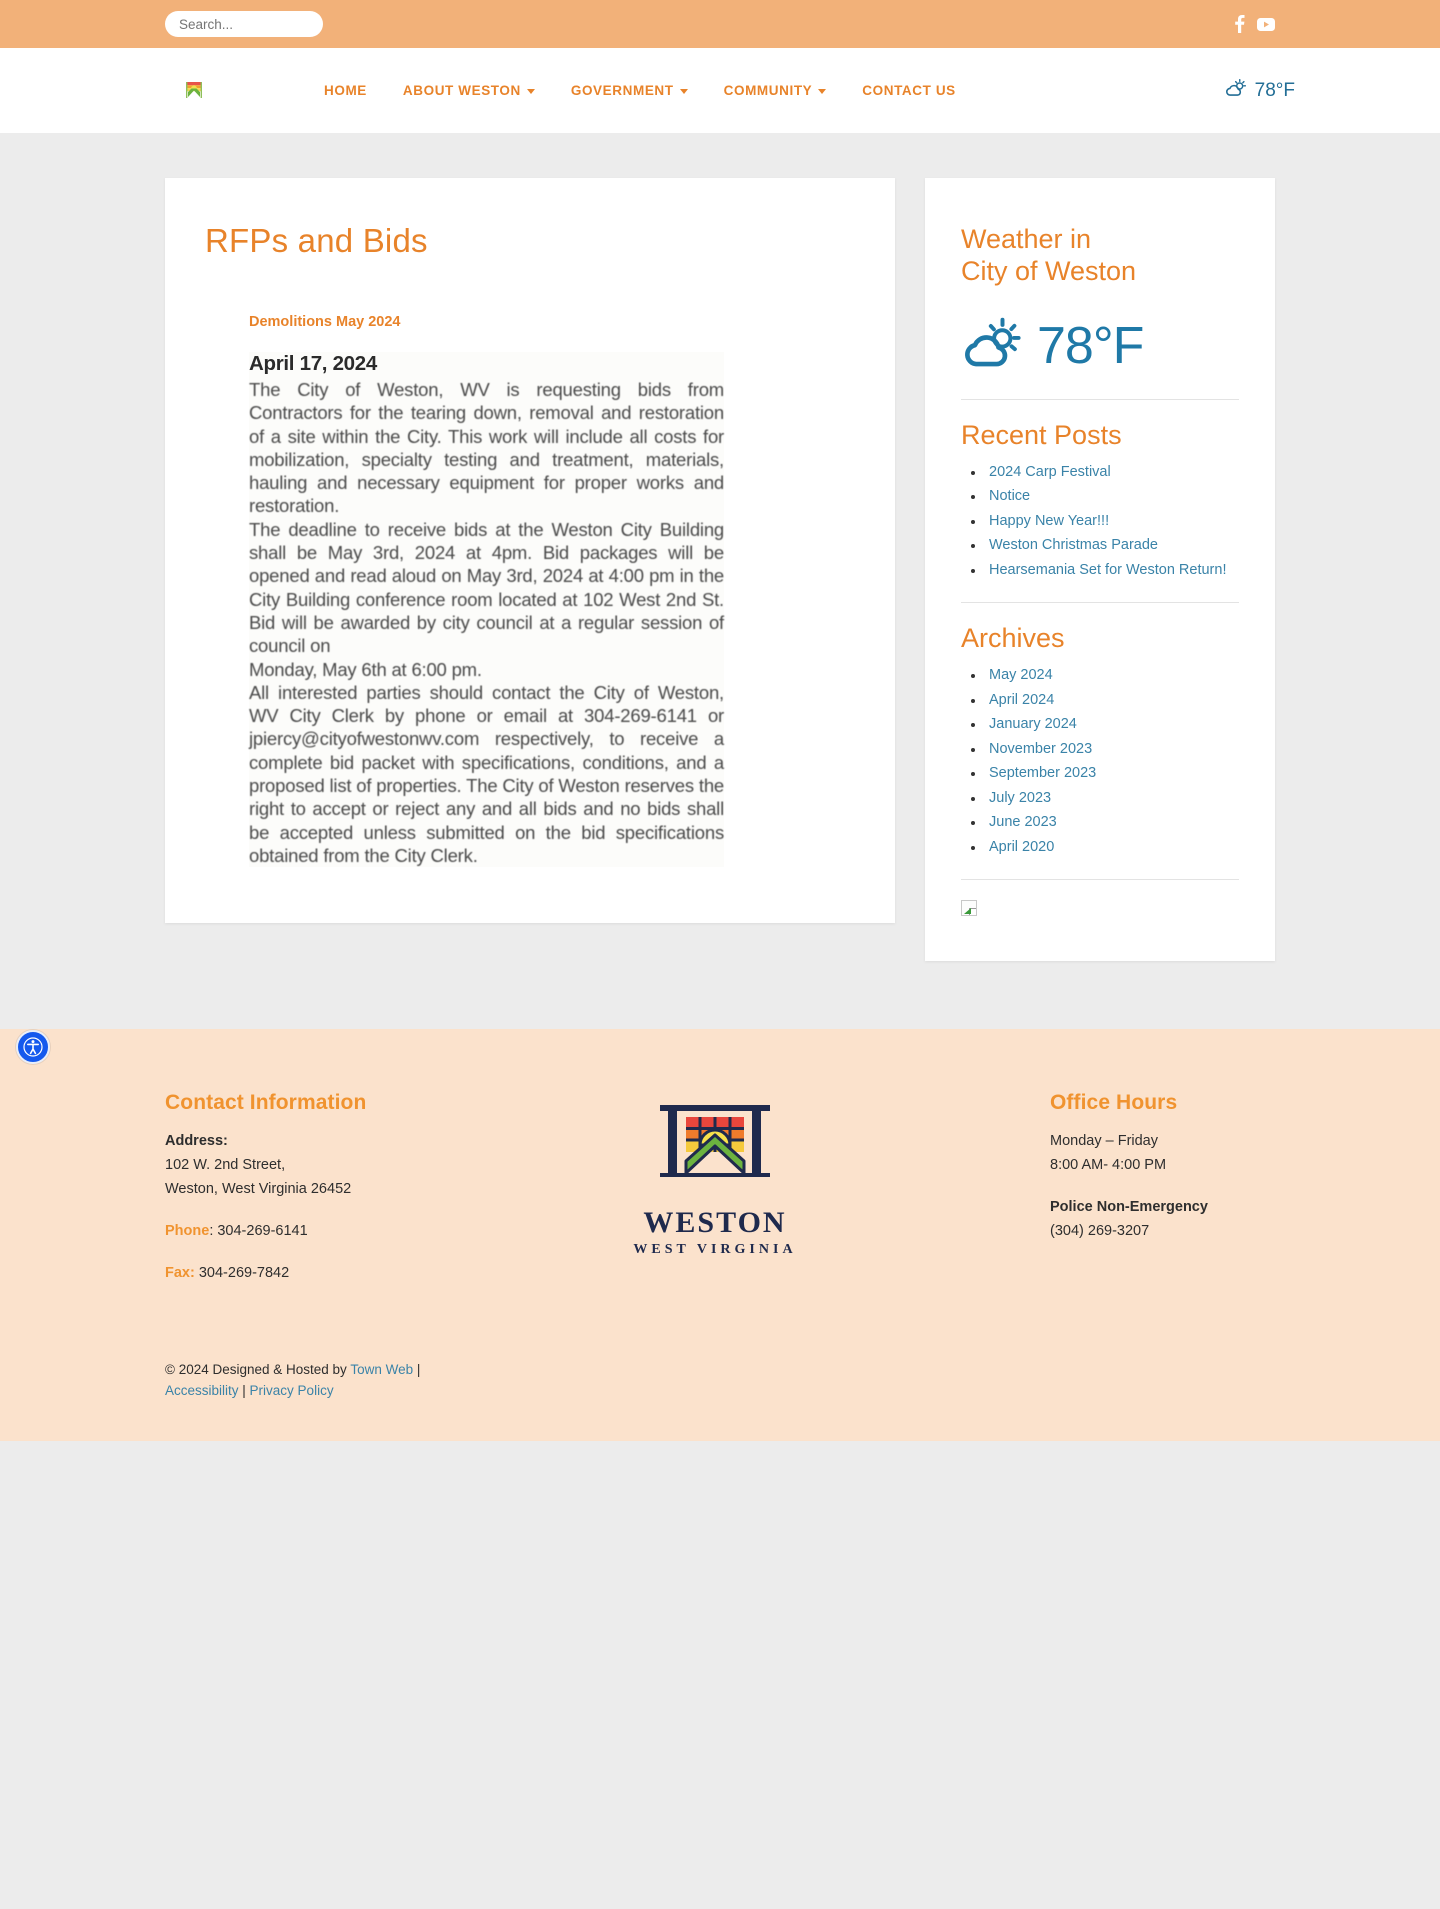  I want to click on fax-block: Fax: 304-269-7842, so click(355, 1273).